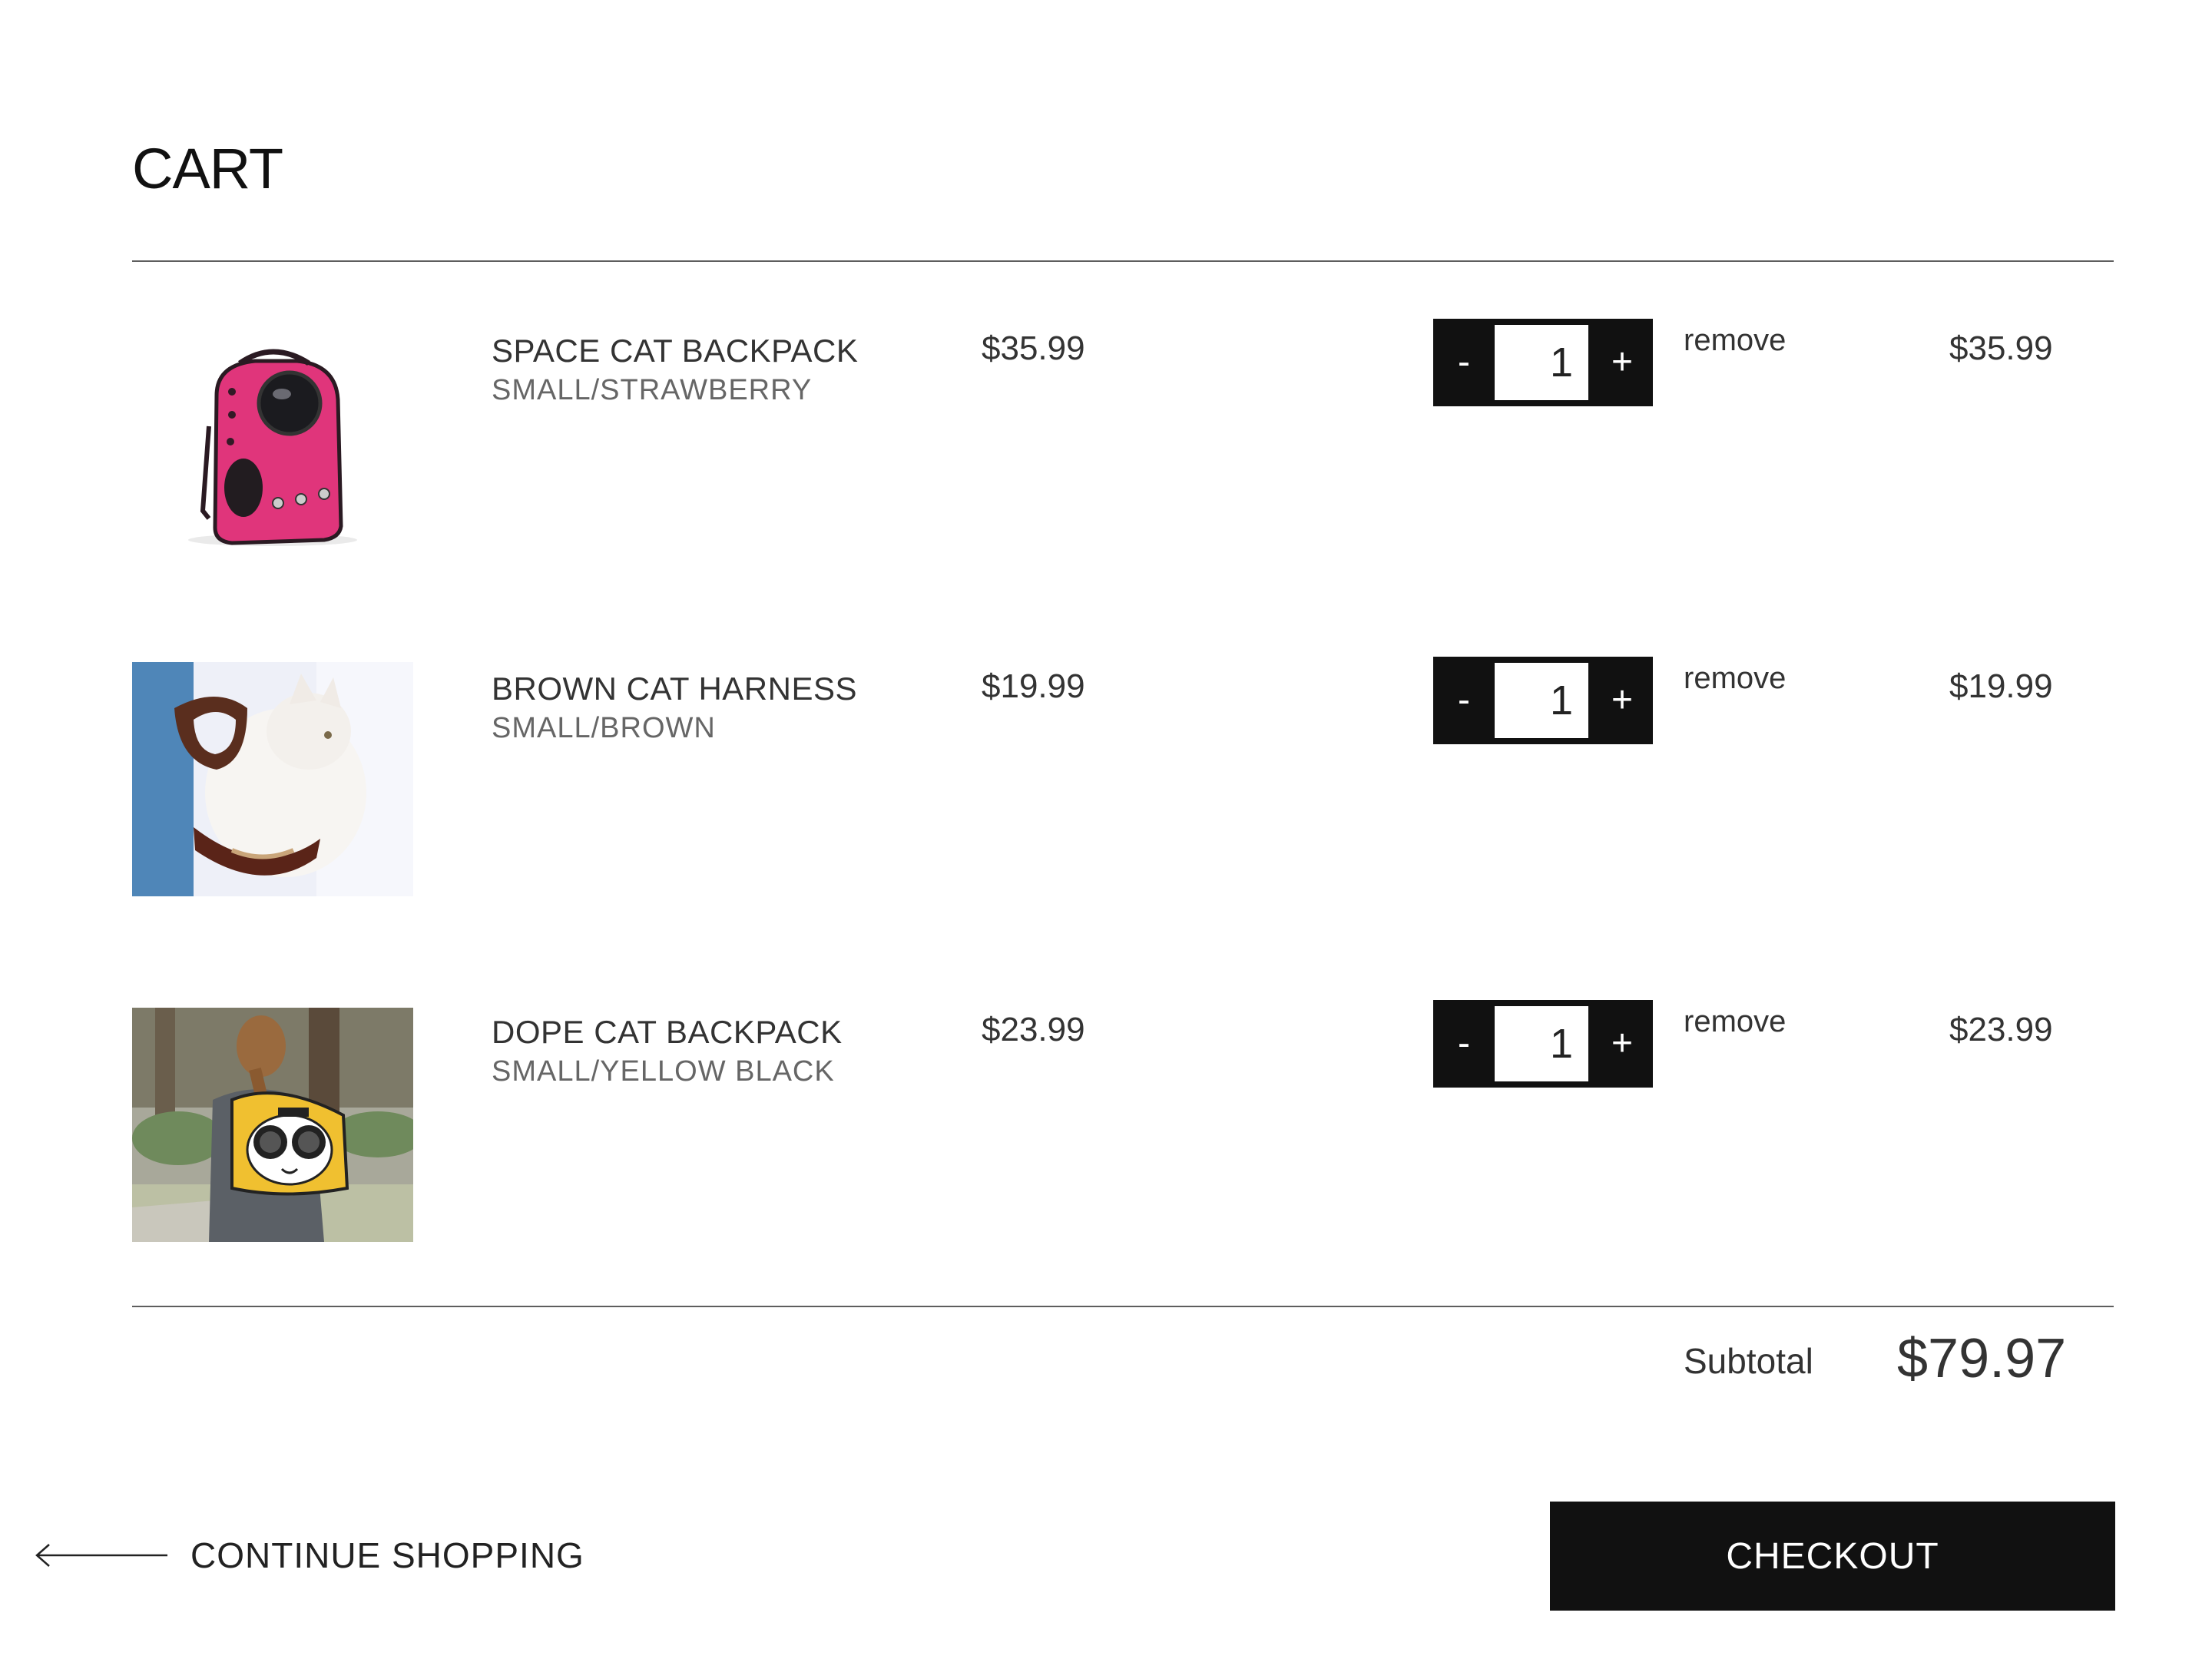  What do you see at coordinates (1033, 348) in the screenshot?
I see `item-price: $35.99` at bounding box center [1033, 348].